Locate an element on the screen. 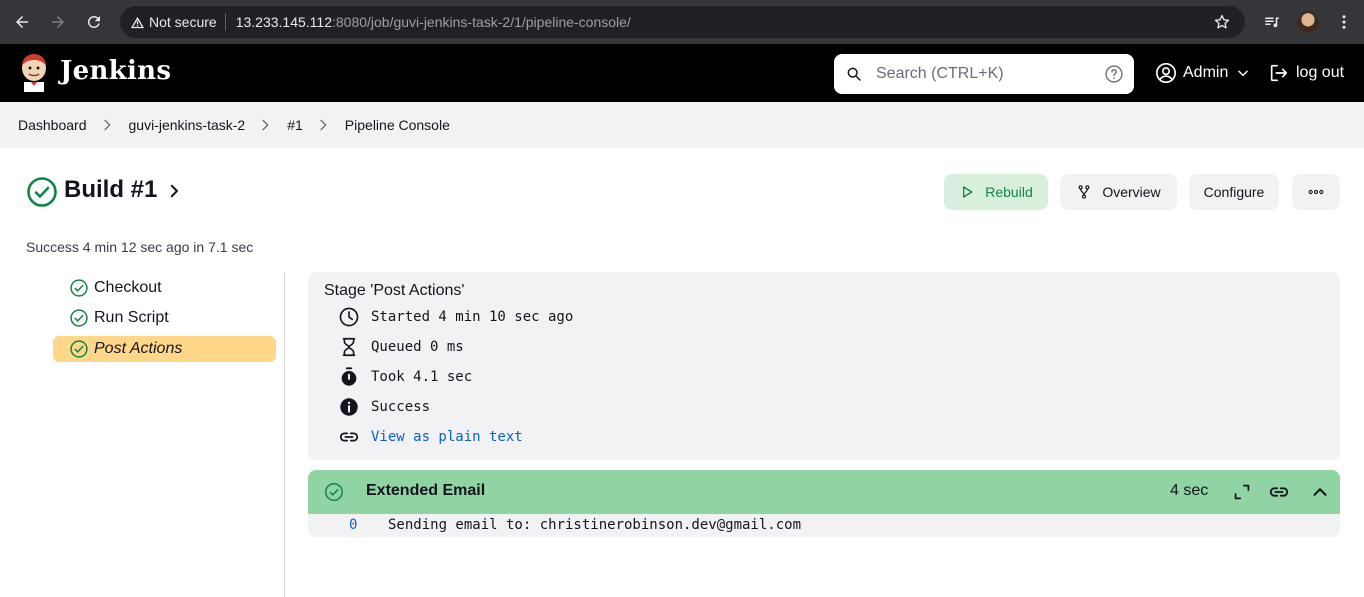 This screenshot has height=597, width=1364. more-horizontal-icon is located at coordinates (1316, 192).